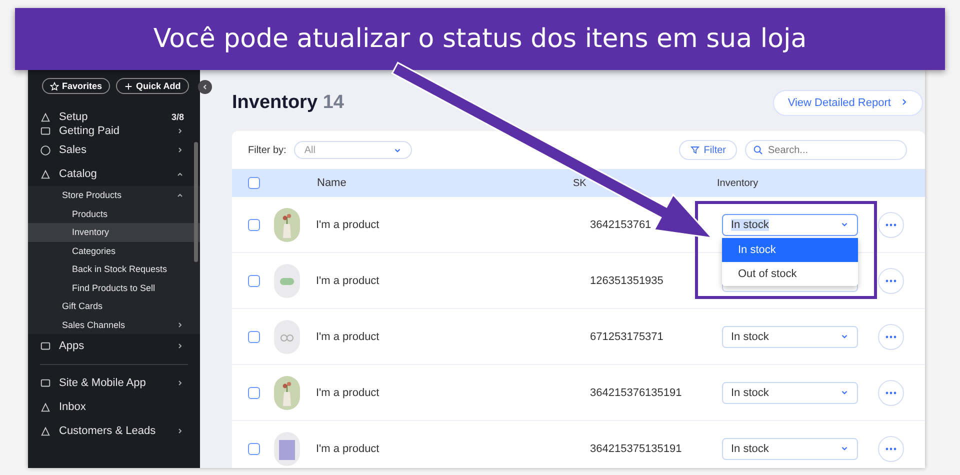 The image size is (960, 475). I want to click on sidebar-pill-button: Favorites, so click(76, 86).